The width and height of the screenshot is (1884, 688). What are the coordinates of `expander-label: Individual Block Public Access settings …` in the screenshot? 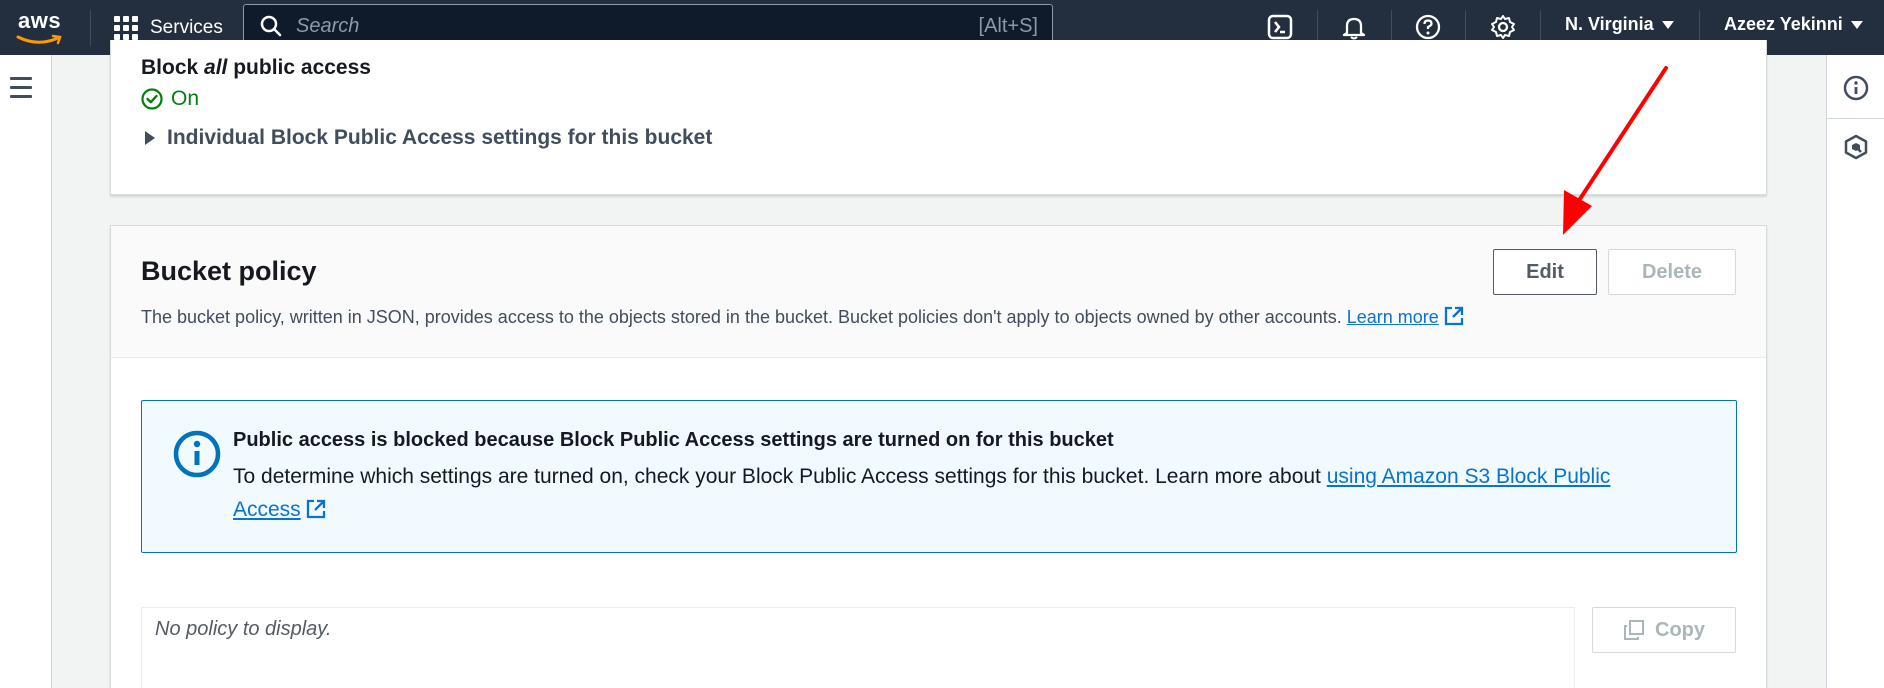 It's located at (440, 137).